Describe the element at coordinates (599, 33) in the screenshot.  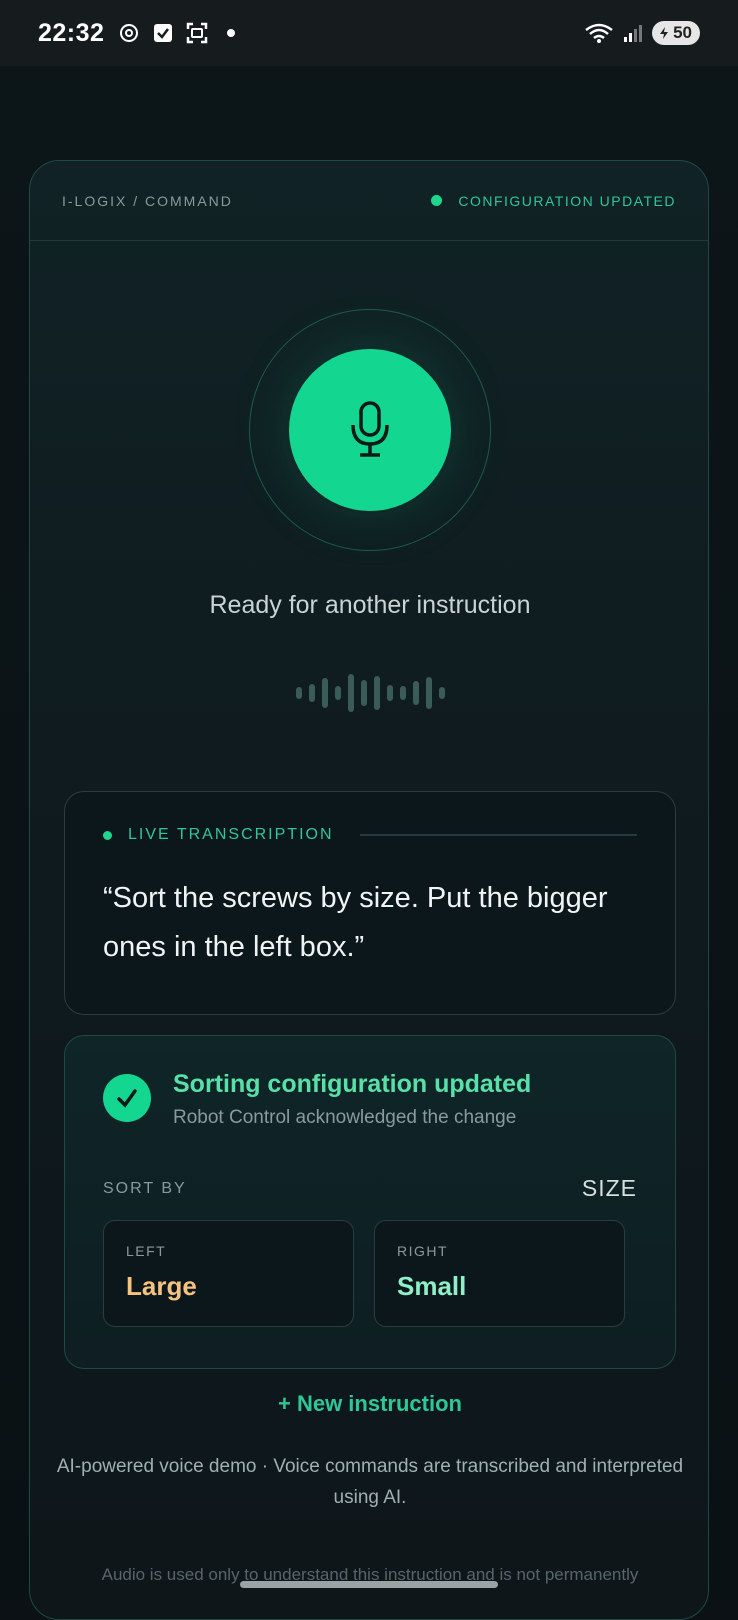
I see `wifi-icon` at that location.